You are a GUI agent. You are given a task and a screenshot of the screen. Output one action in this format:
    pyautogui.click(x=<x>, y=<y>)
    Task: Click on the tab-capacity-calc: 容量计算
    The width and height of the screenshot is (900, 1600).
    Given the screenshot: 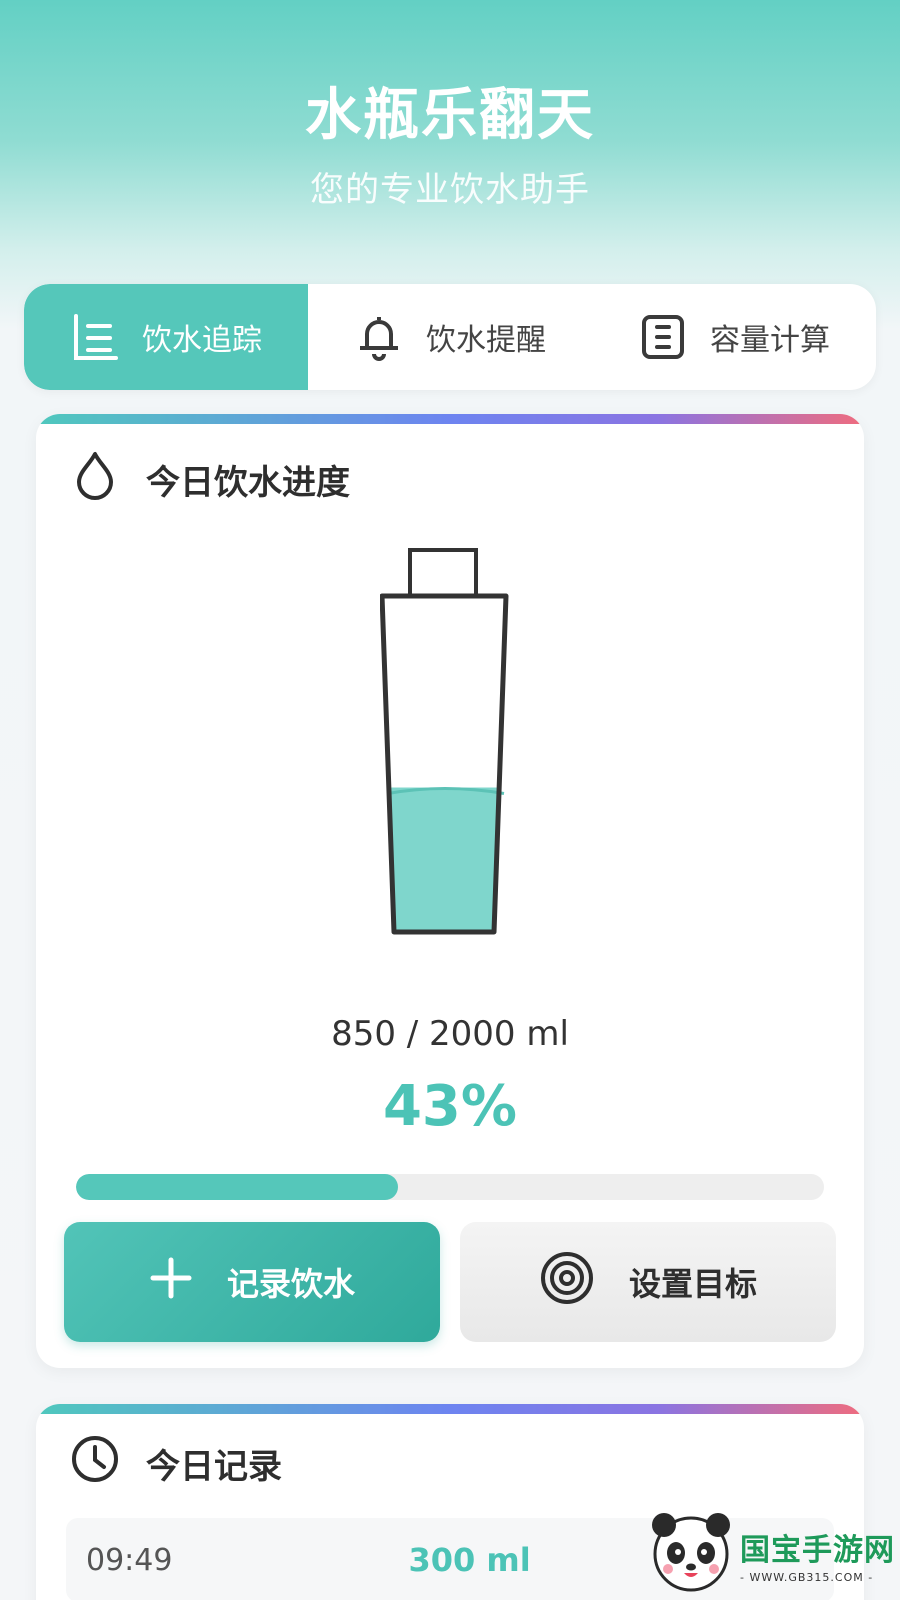 What is the action you would take?
    pyautogui.click(x=734, y=337)
    